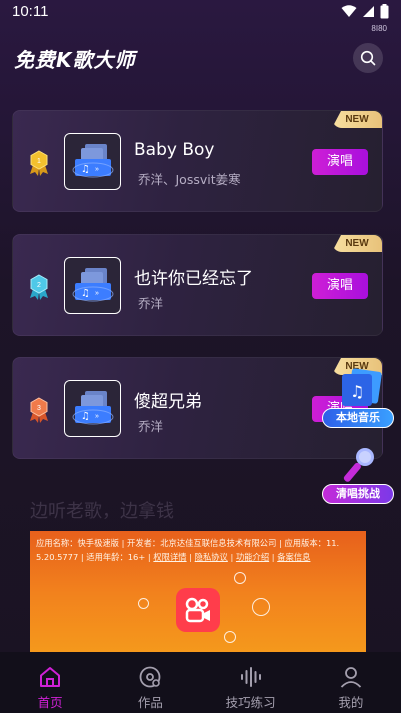 The height and width of the screenshot is (713, 401). I want to click on battery-icon, so click(384, 11).